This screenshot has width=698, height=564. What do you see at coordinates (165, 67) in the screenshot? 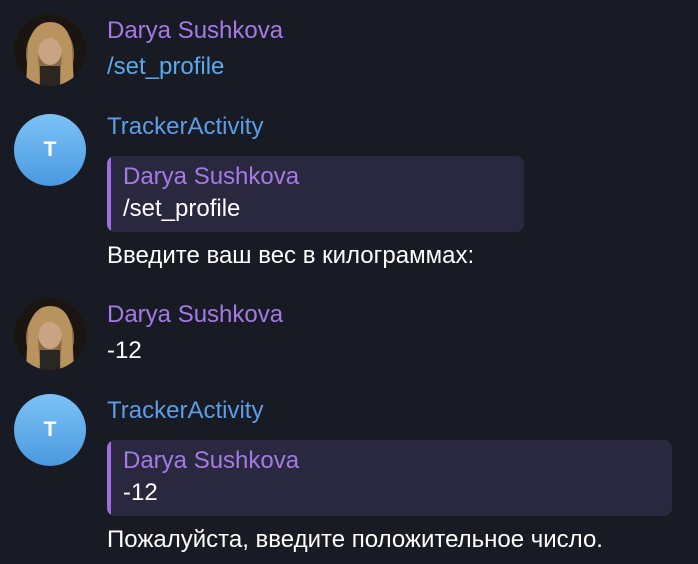
I see `command-link: /set_profile` at bounding box center [165, 67].